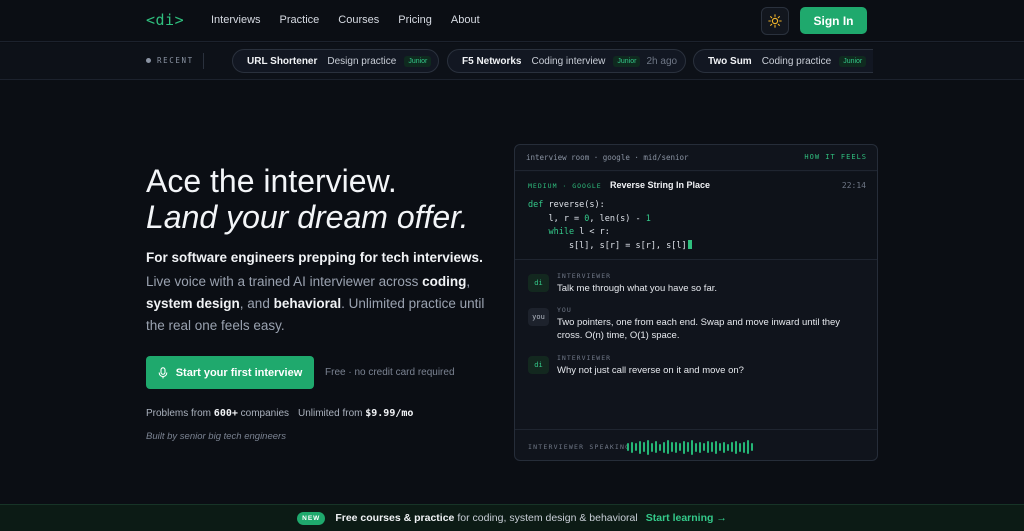  I want to click on nav-link-pricing: Pricing, so click(415, 20).